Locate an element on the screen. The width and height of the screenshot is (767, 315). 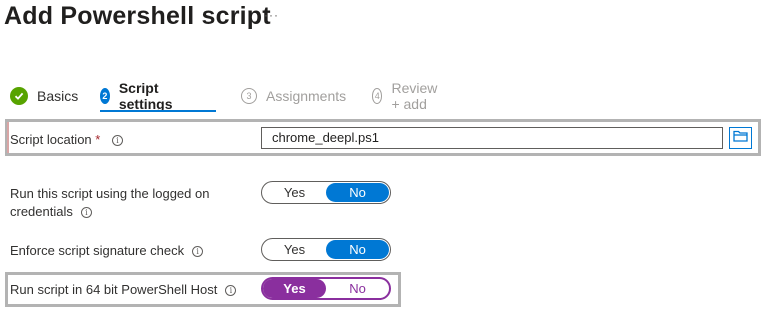
step-review-add: 4 Review + add is located at coordinates (407, 96).